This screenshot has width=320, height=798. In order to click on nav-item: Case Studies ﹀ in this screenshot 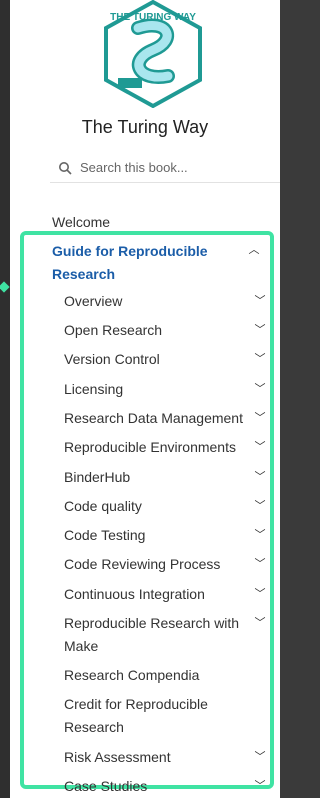, I will do `click(165, 786)`.